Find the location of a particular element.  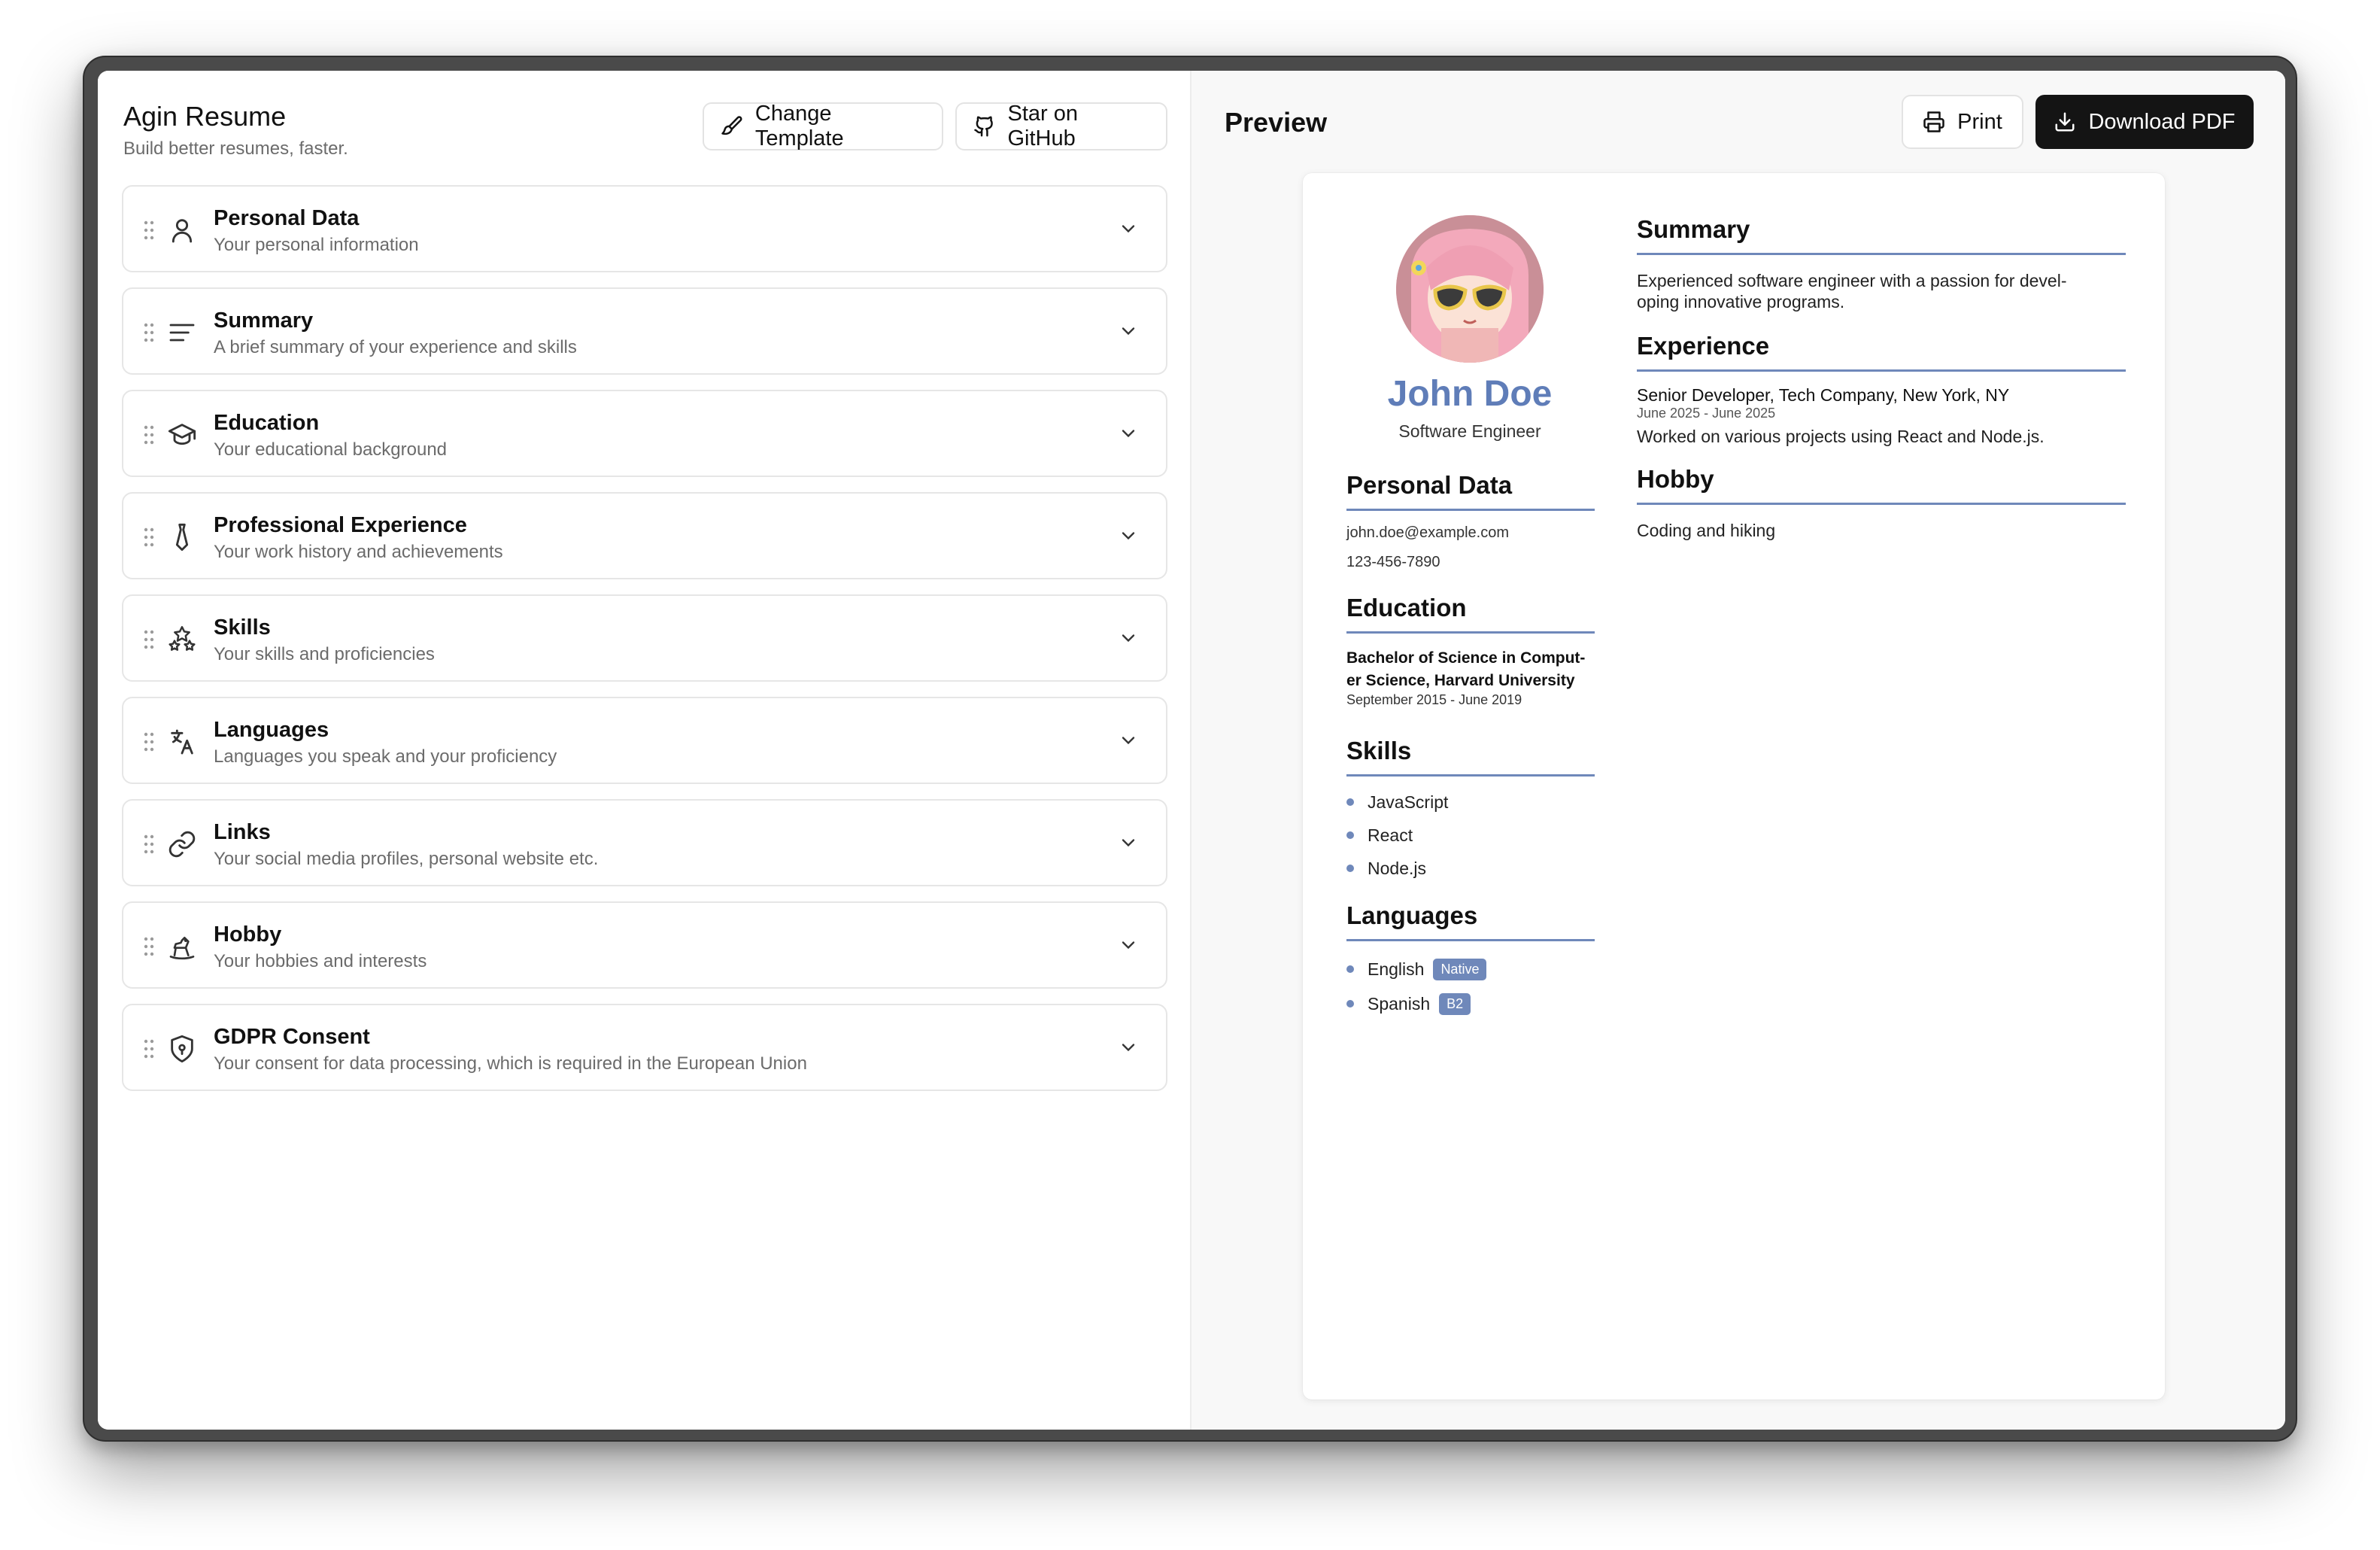

print-button: Print is located at coordinates (1962, 122).